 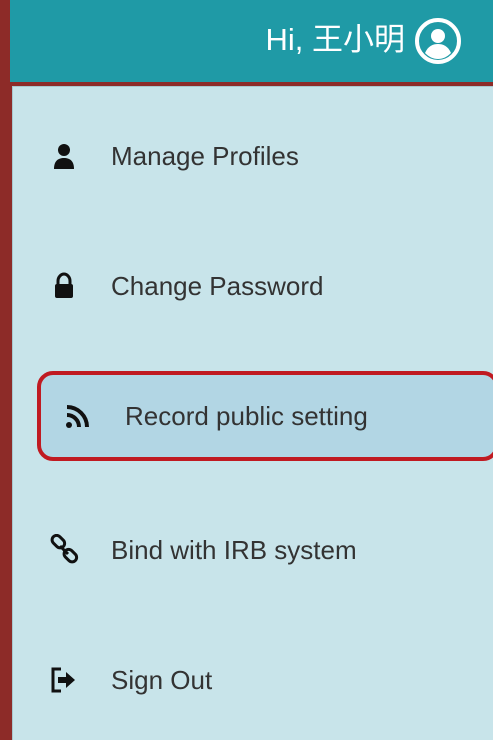 I want to click on rss-icon, so click(x=78, y=416).